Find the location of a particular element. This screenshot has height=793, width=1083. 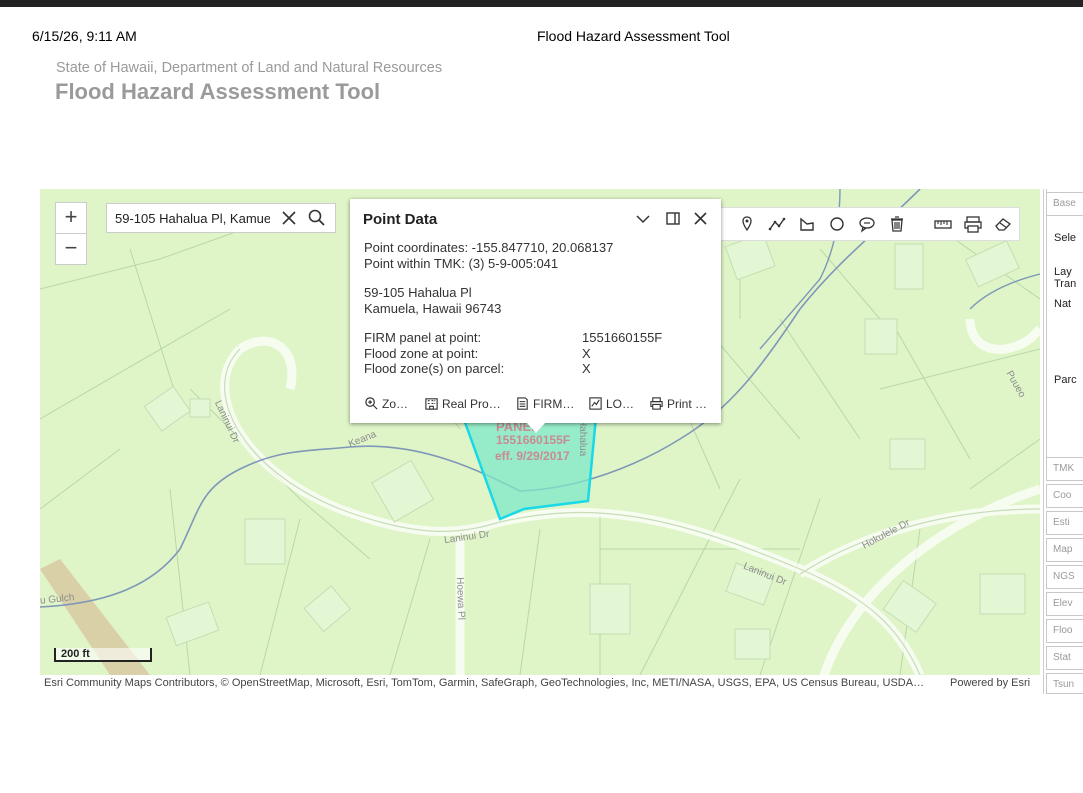

print-map-icon is located at coordinates (973, 224).